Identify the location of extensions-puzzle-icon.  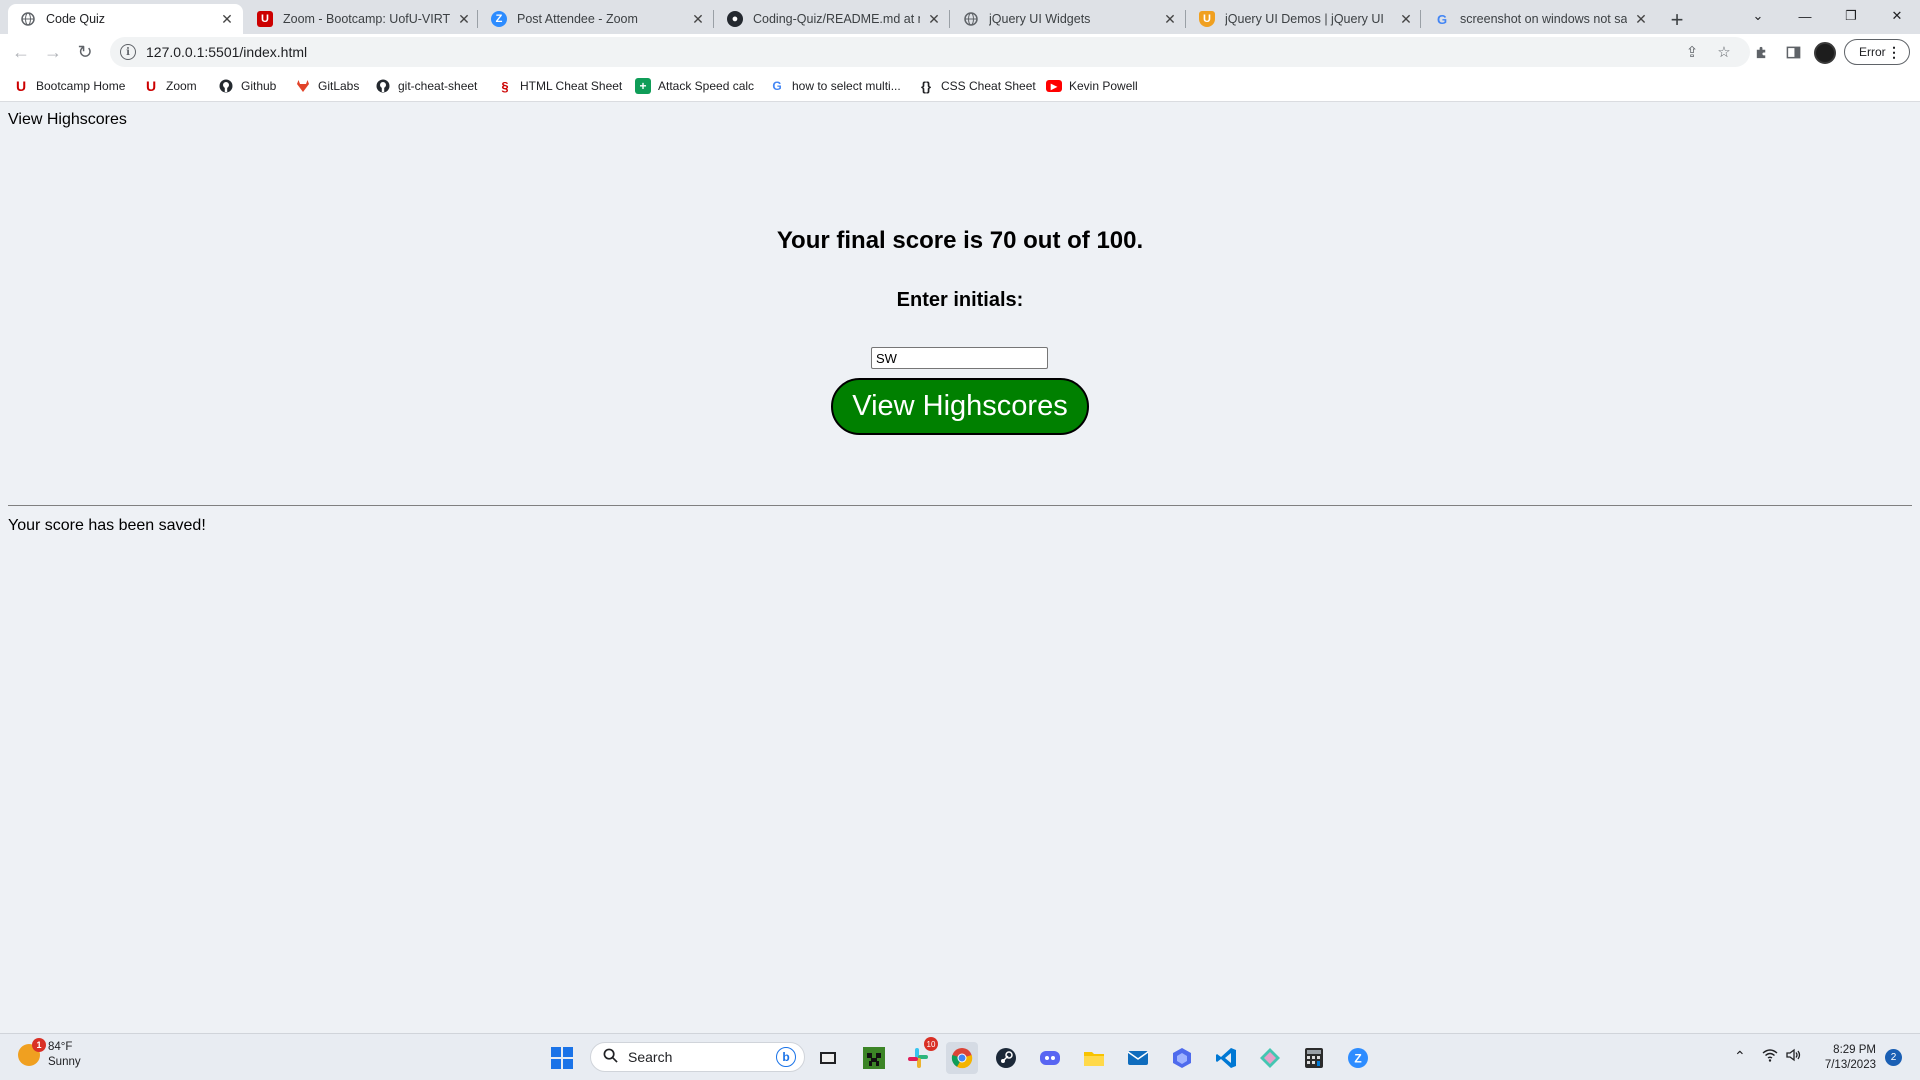
(1761, 52).